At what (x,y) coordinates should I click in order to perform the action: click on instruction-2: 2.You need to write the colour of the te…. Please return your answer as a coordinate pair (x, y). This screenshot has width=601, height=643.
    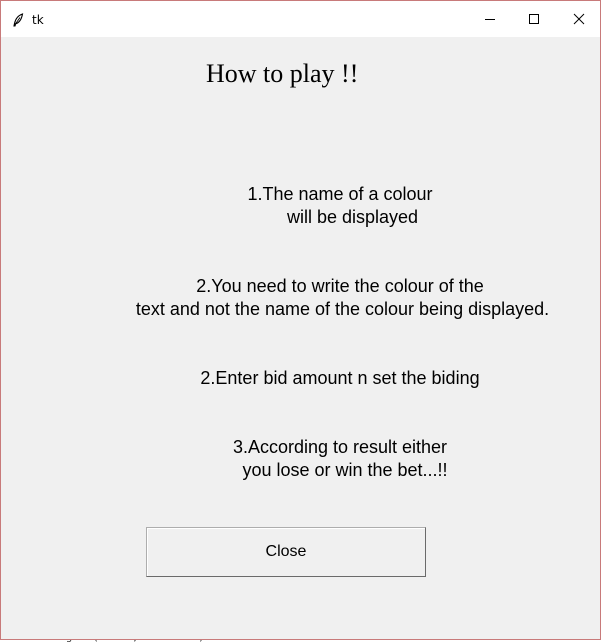
    Looking at the image, I should click on (342, 297).